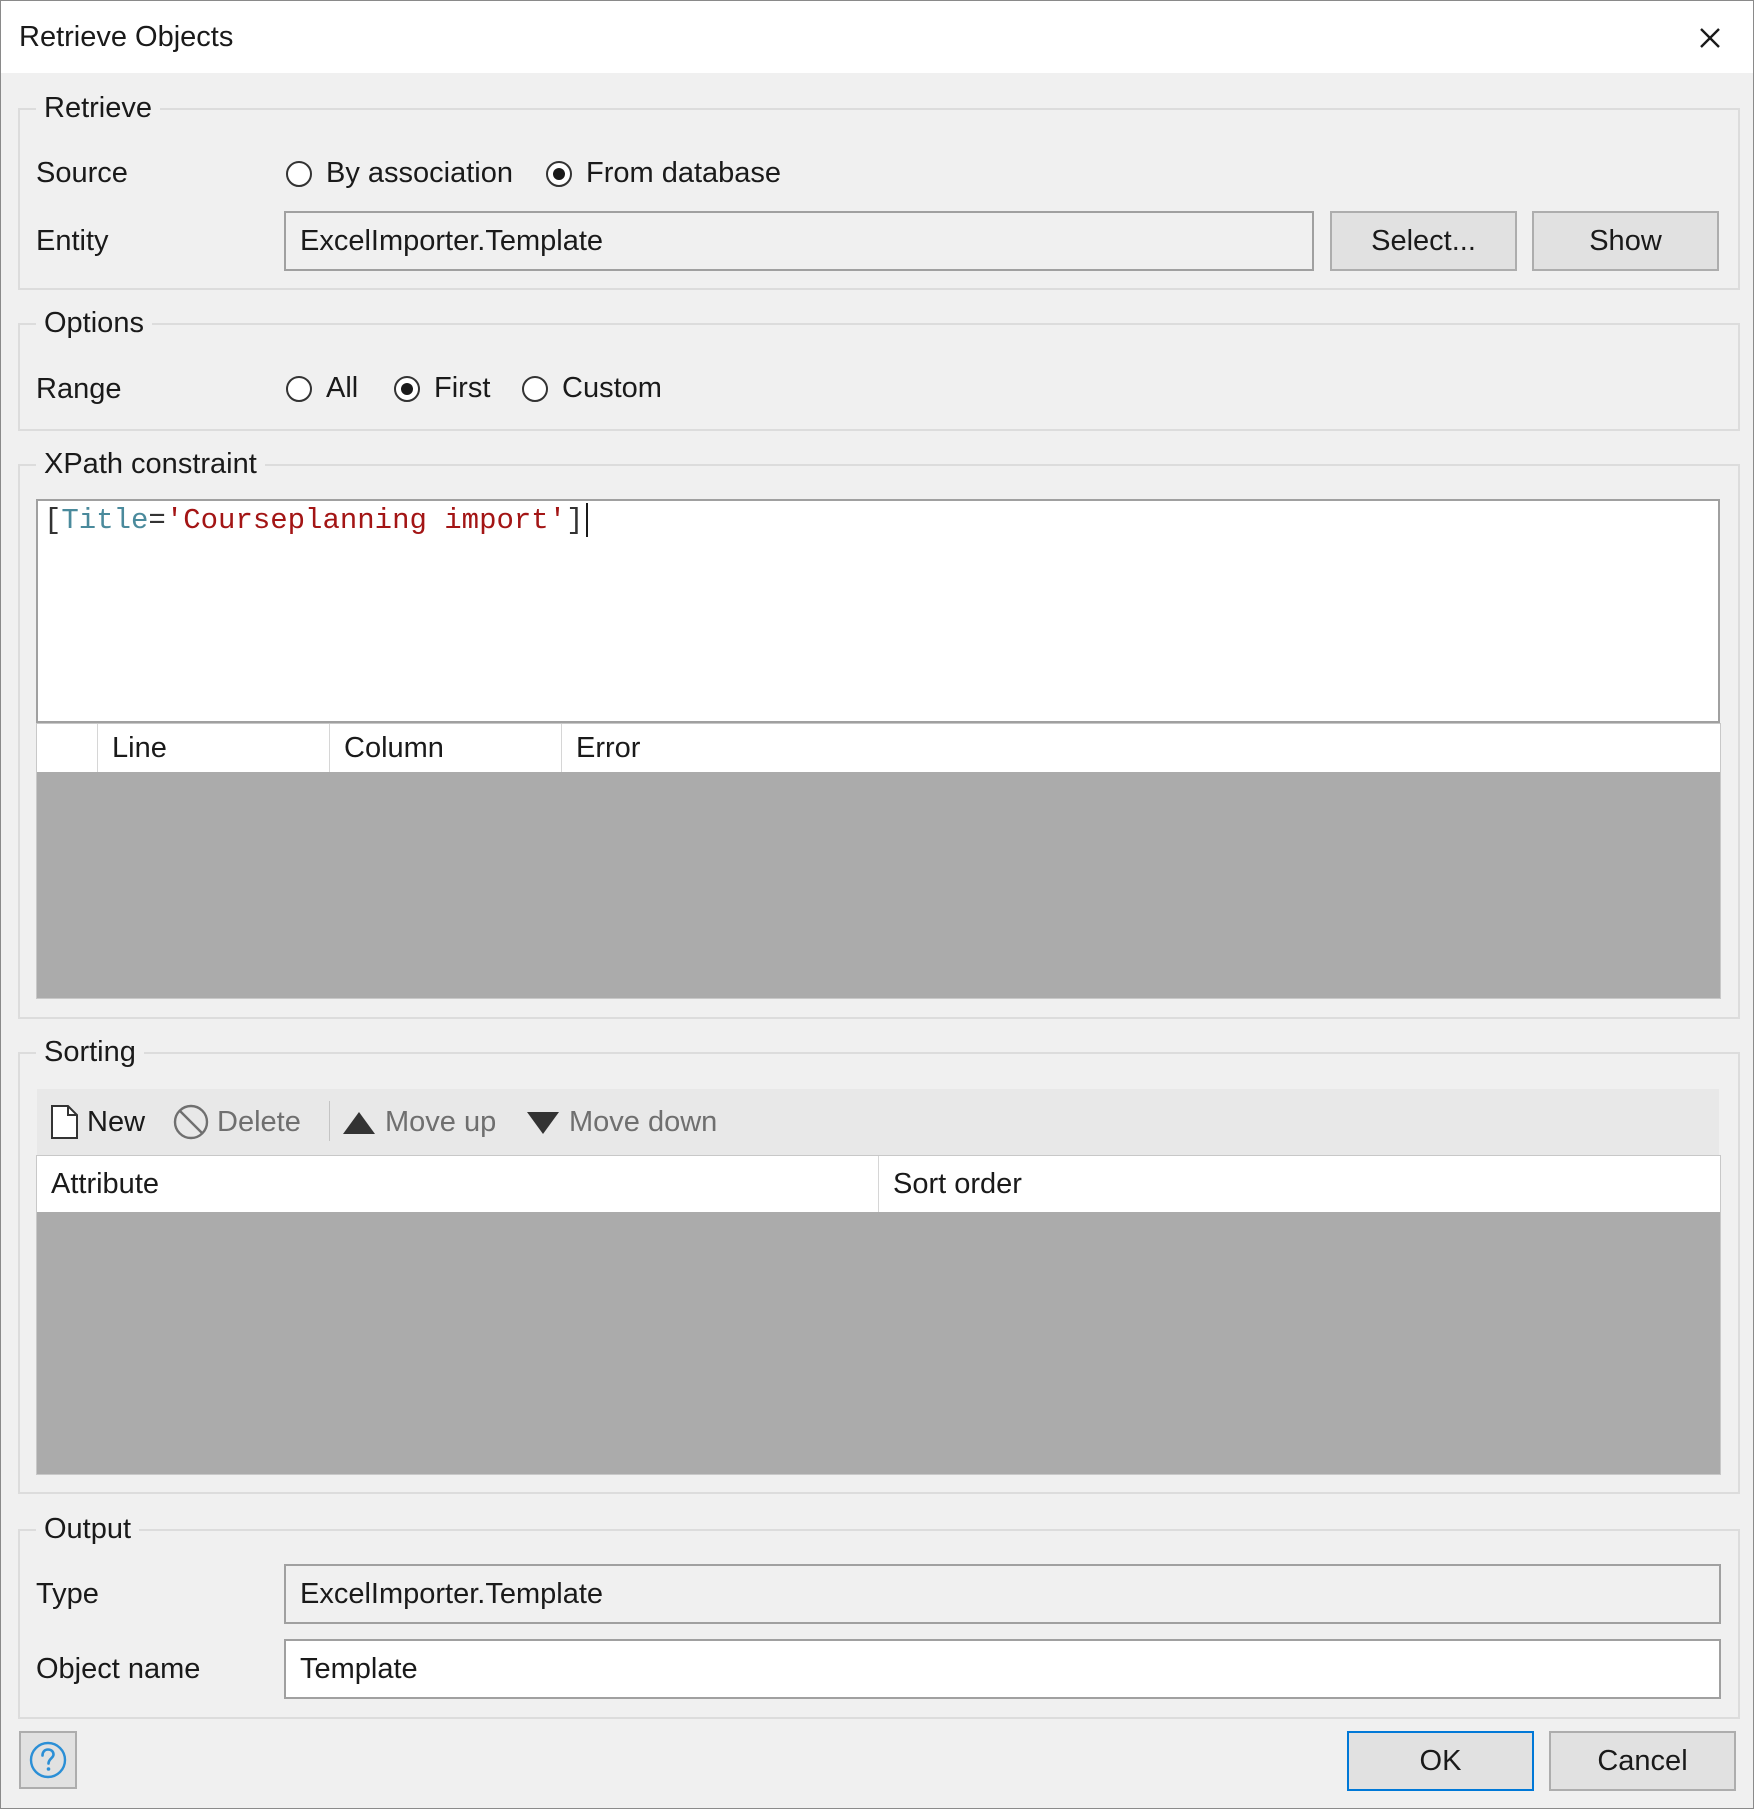 The image size is (1754, 1809). I want to click on radio-range-first: First, so click(442, 388).